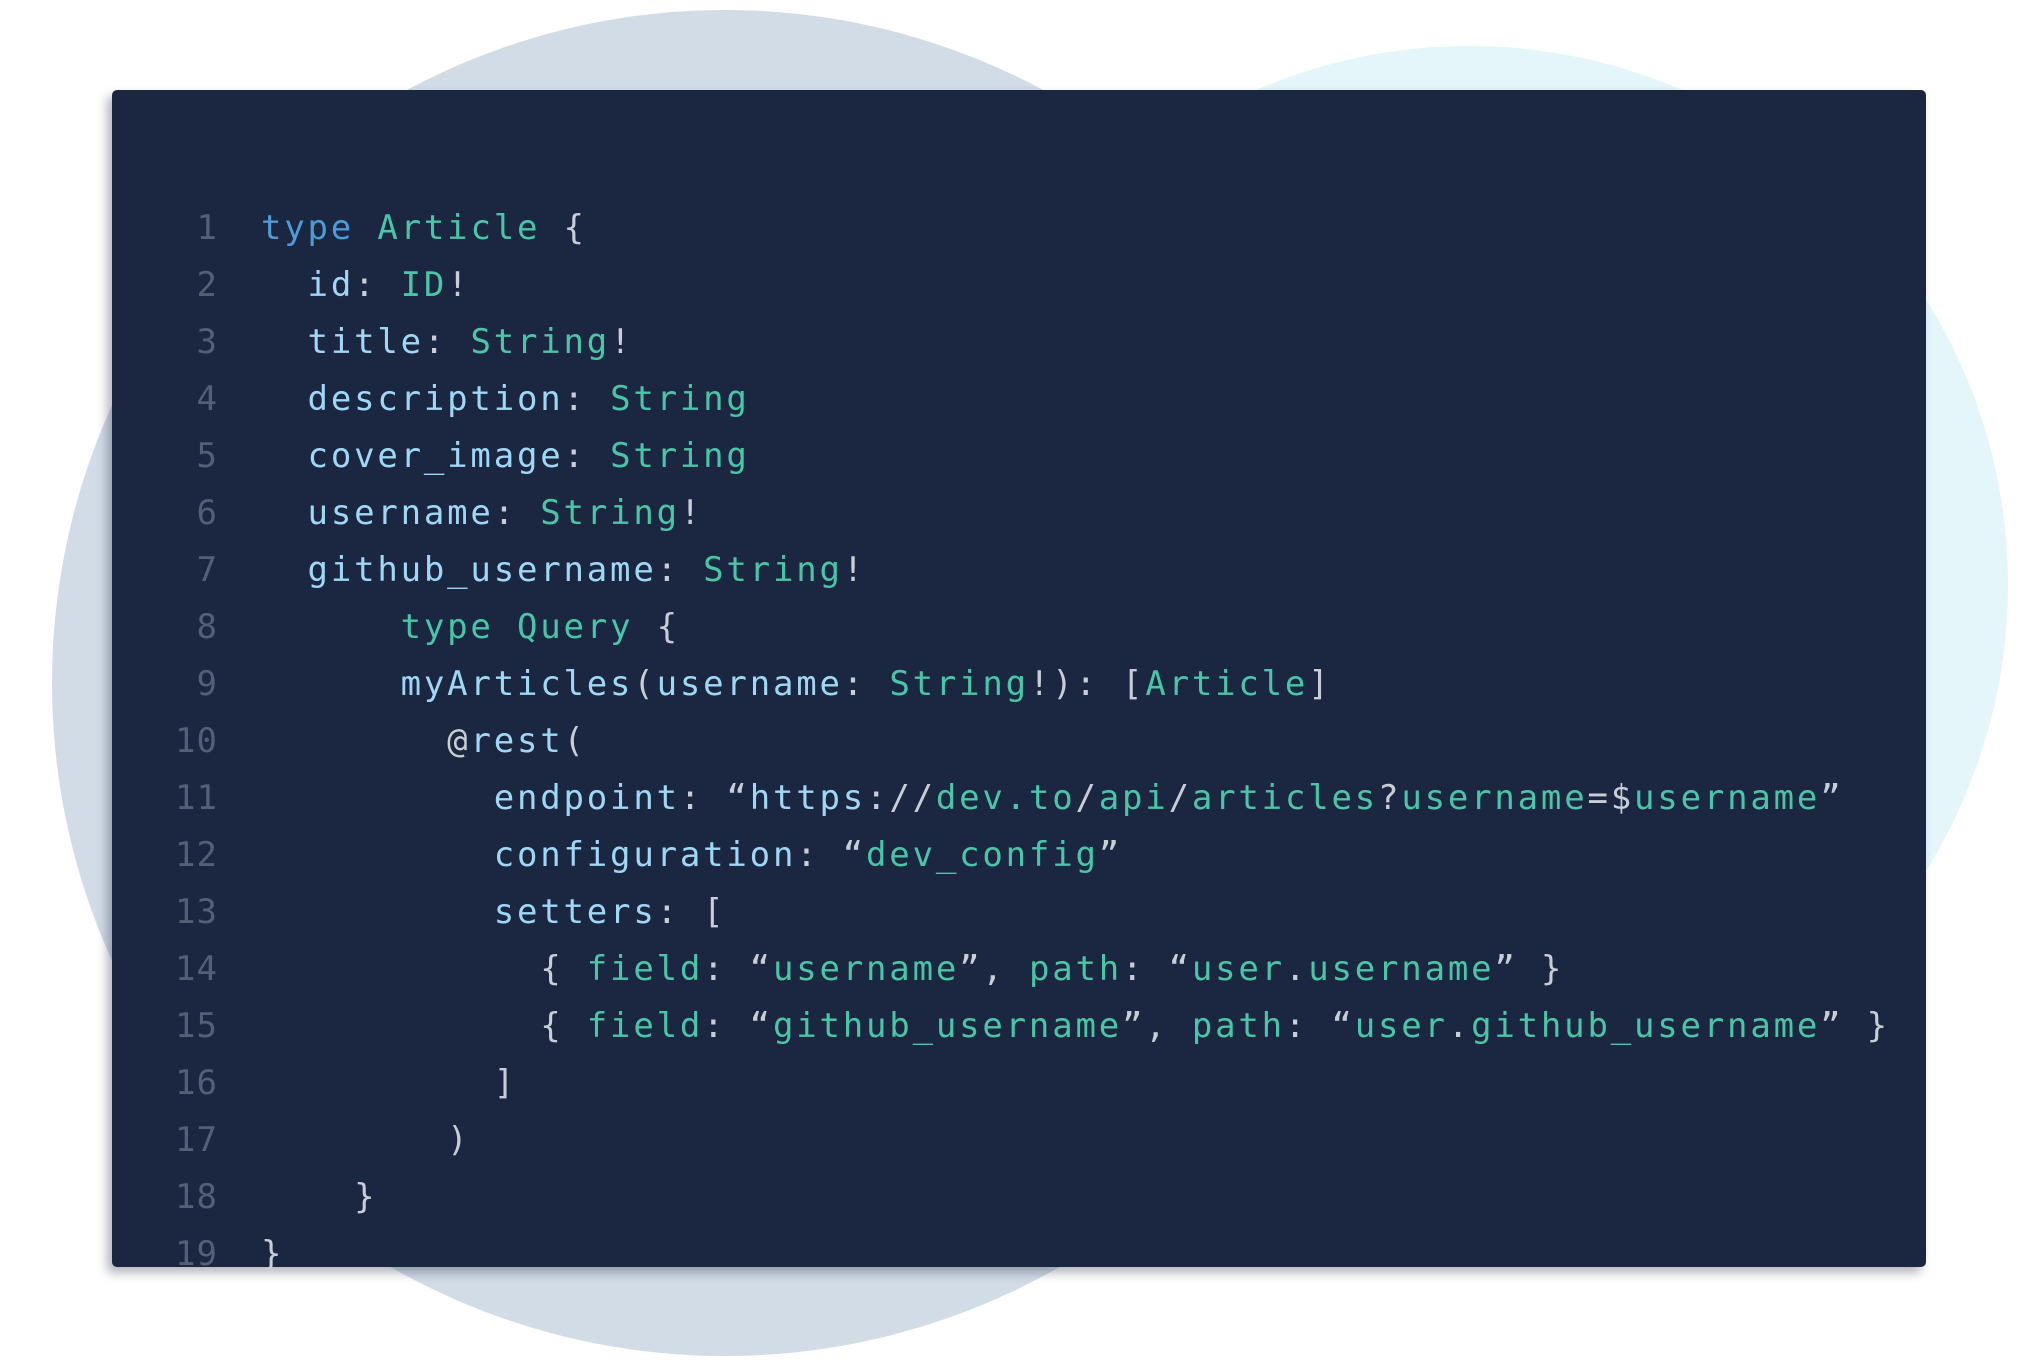 Image resolution: width=2037 pixels, height=1360 pixels. Describe the element at coordinates (1227, 684) in the screenshot. I see `code-token-type: Article` at that location.